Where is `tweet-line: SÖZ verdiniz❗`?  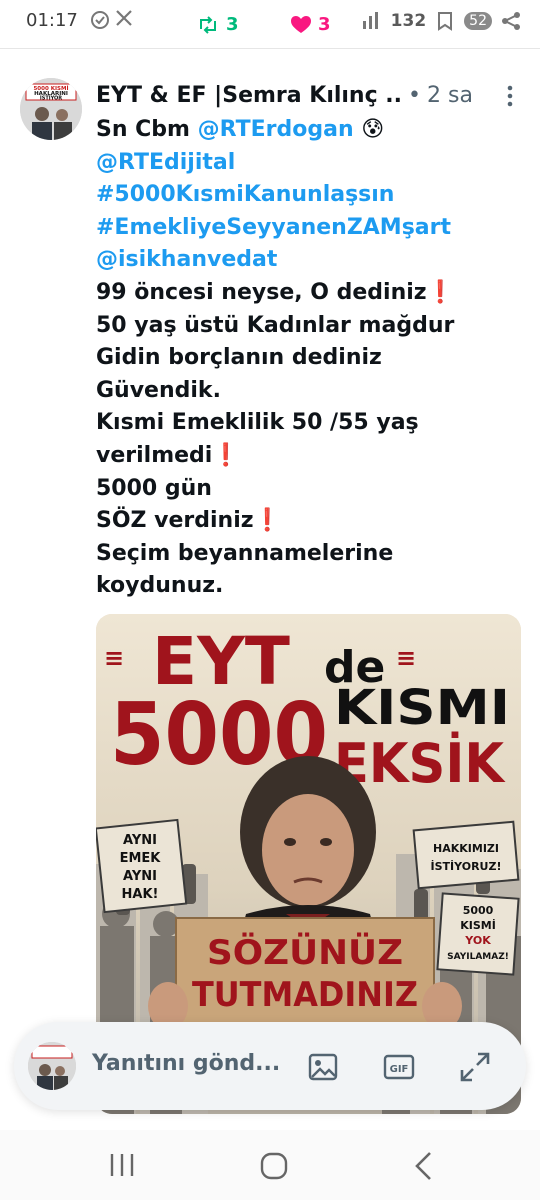
tweet-line: SÖZ verdiniz❗ is located at coordinates (188, 521).